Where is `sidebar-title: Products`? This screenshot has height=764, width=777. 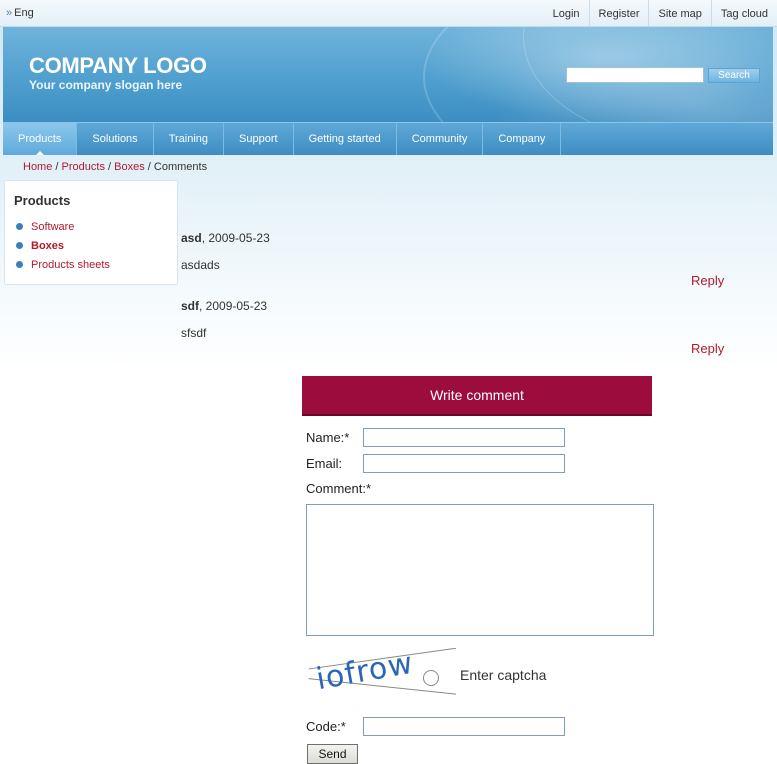 sidebar-title: Products is located at coordinates (42, 200).